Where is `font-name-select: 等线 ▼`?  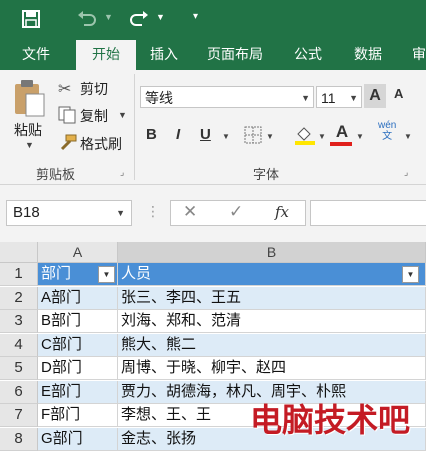
font-name-select: 等线 ▼ is located at coordinates (227, 97).